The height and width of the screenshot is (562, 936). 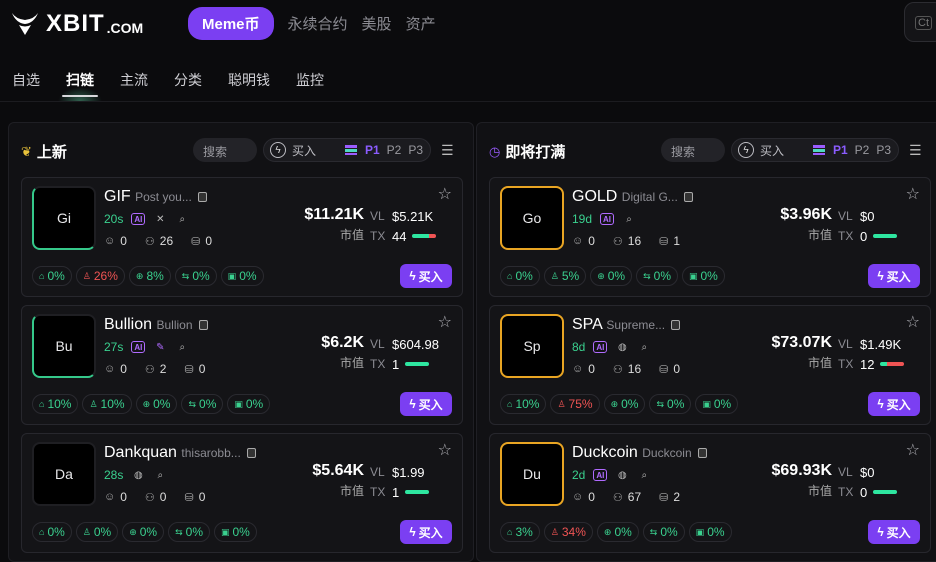 I want to click on brand-logo: XBIT .COM, so click(x=76, y=24).